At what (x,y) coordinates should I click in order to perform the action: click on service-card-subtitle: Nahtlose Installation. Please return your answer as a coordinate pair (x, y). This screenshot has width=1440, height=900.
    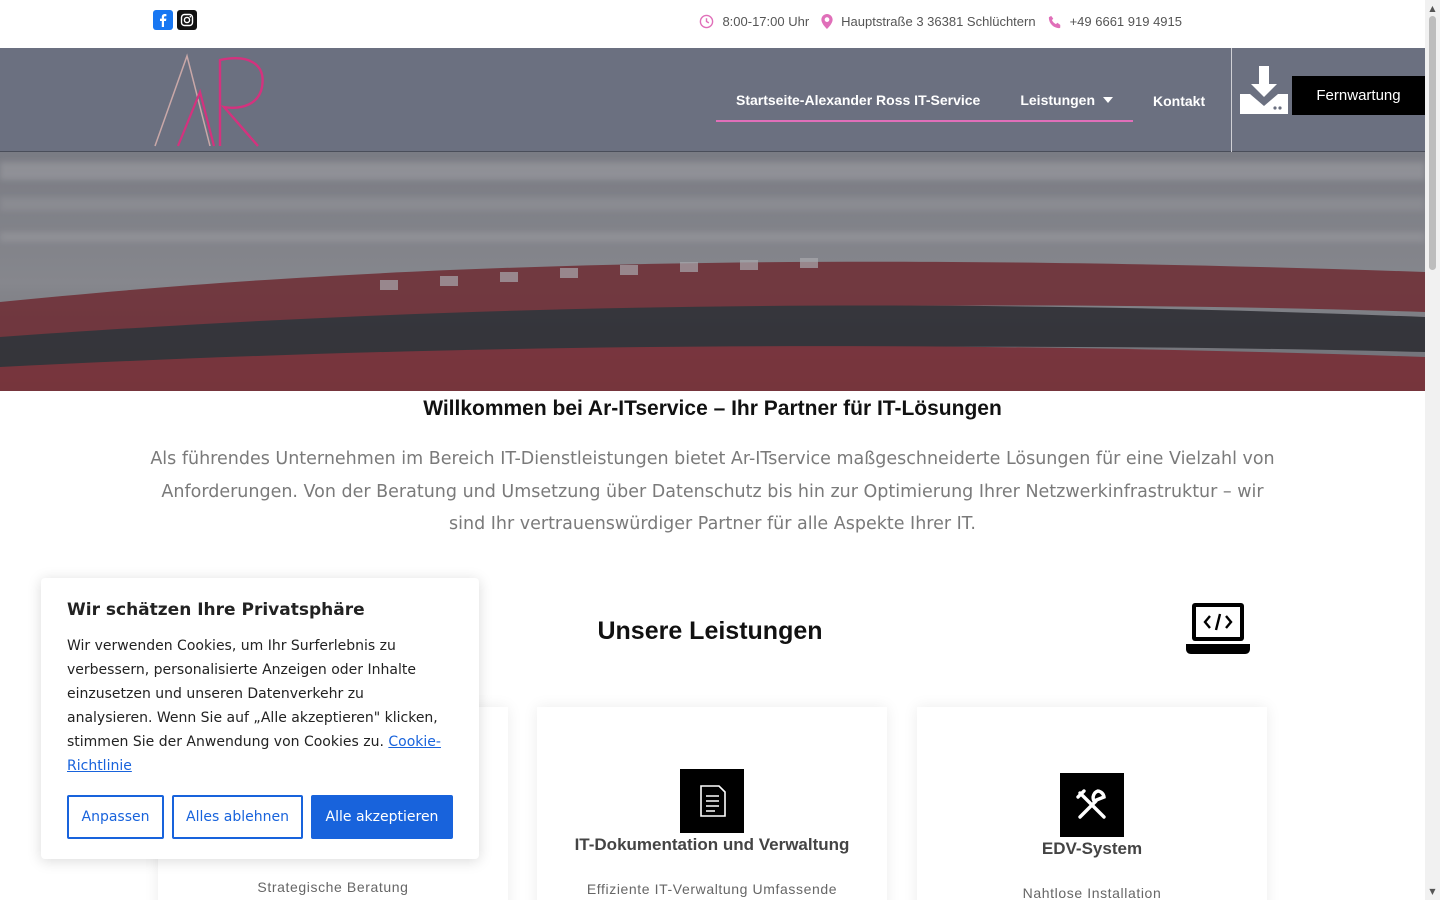
    Looking at the image, I should click on (1092, 892).